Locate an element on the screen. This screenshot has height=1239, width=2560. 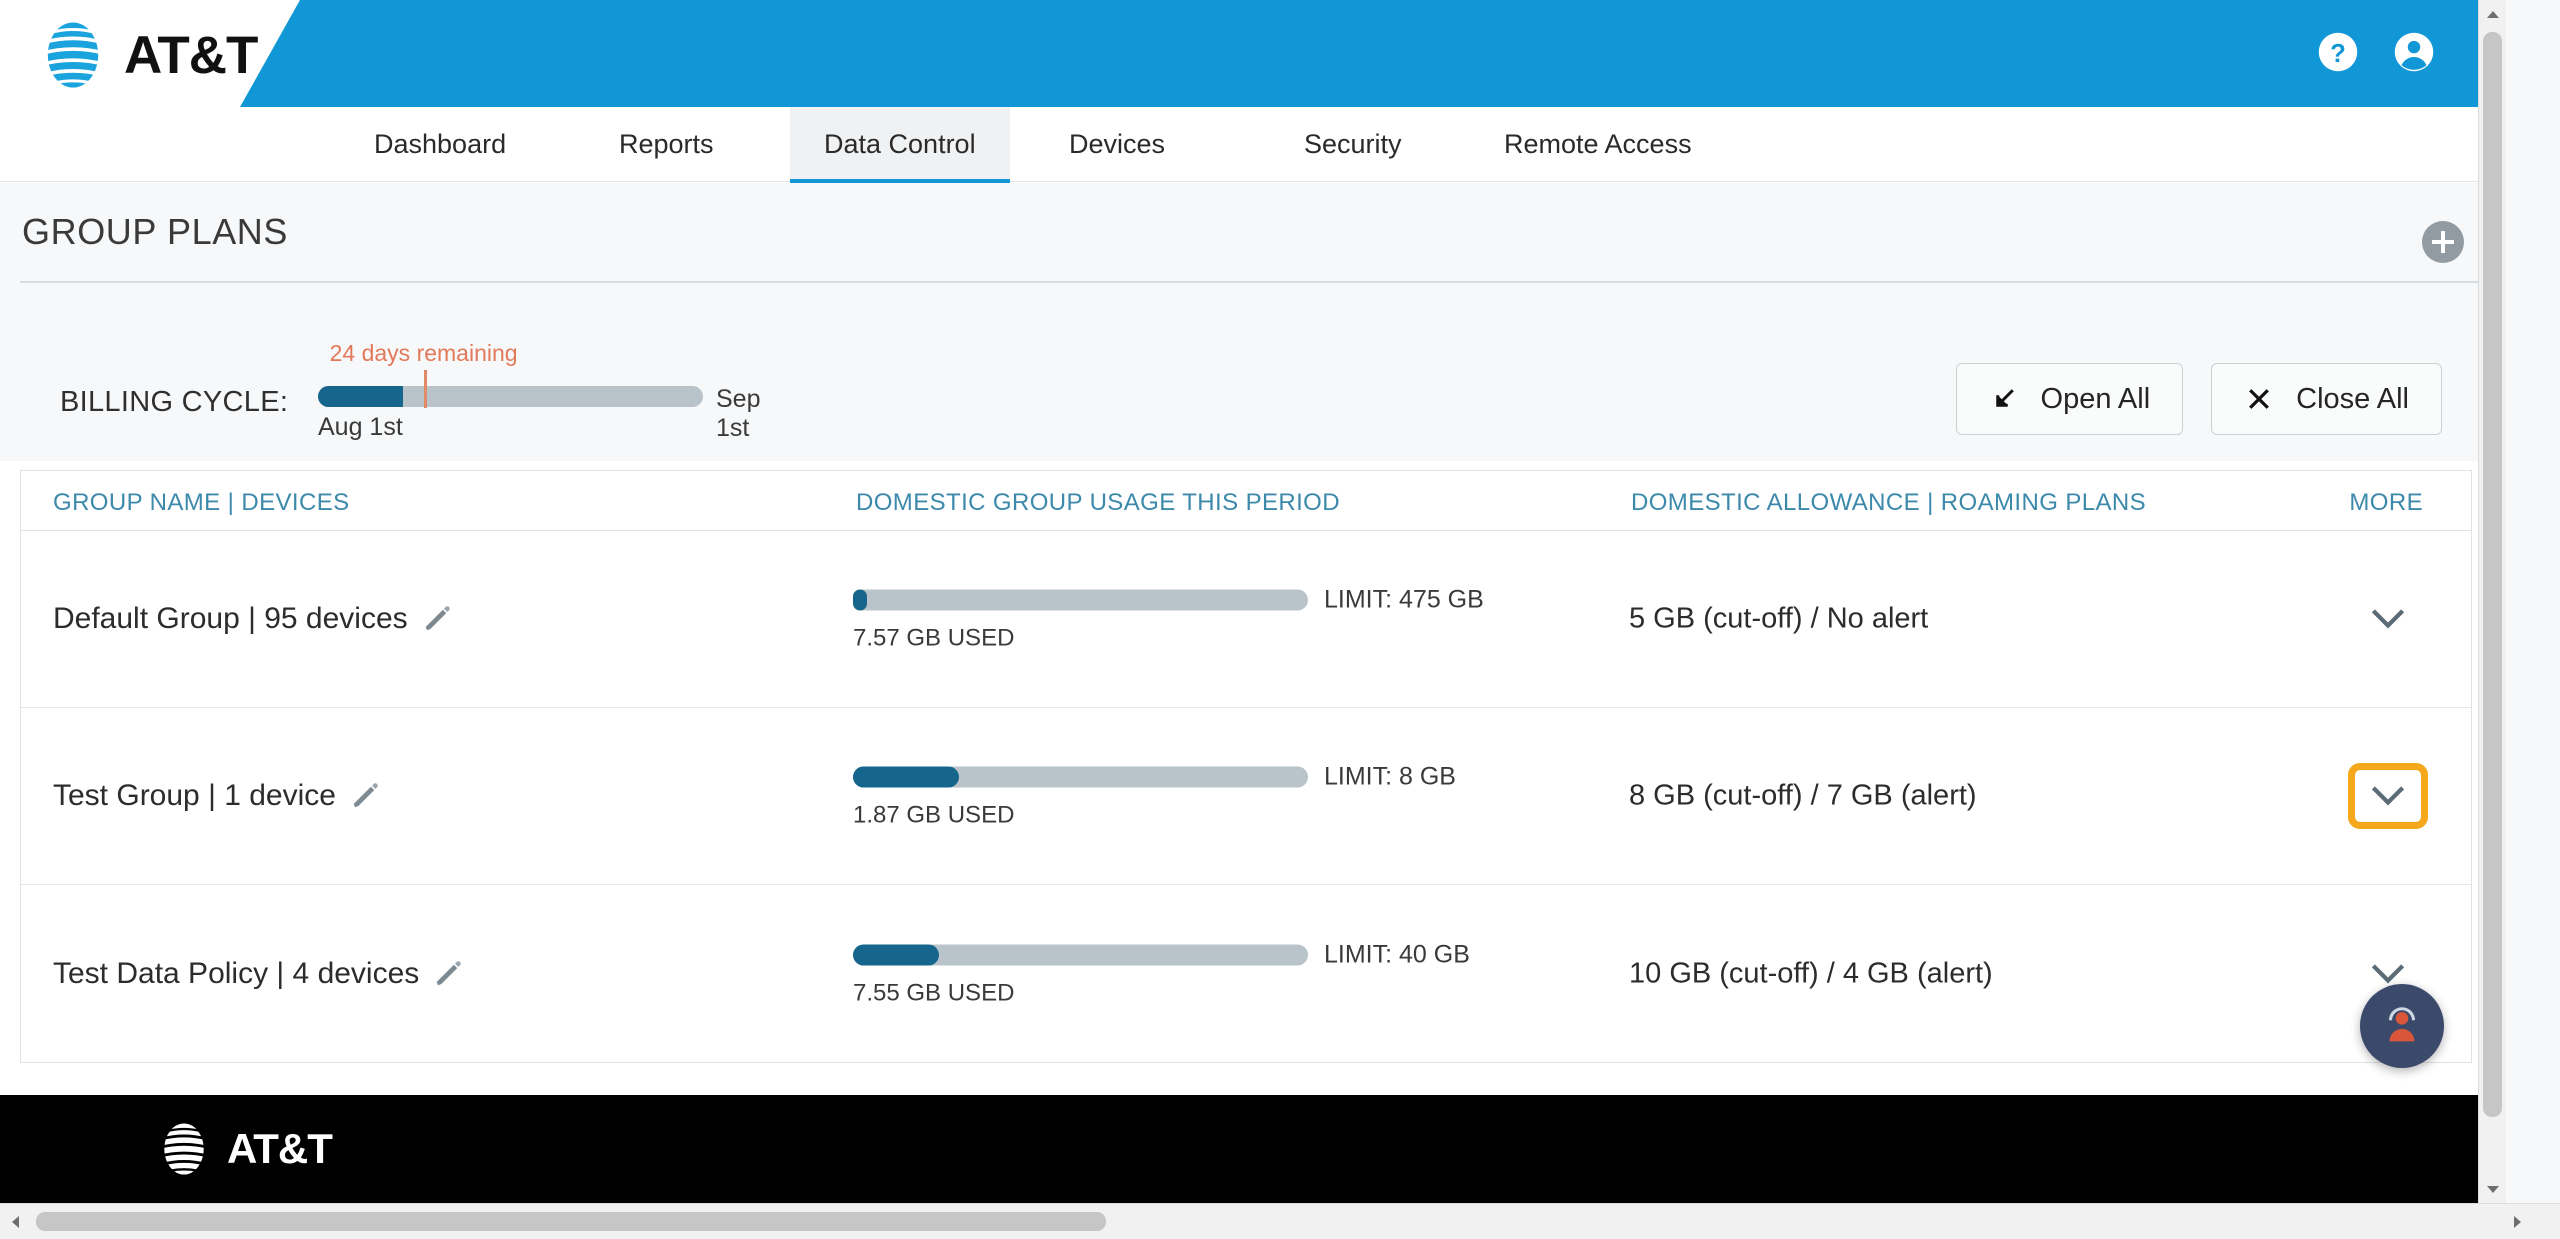
usage-limit-label: LIMIT: 8 GB is located at coordinates (1390, 776).